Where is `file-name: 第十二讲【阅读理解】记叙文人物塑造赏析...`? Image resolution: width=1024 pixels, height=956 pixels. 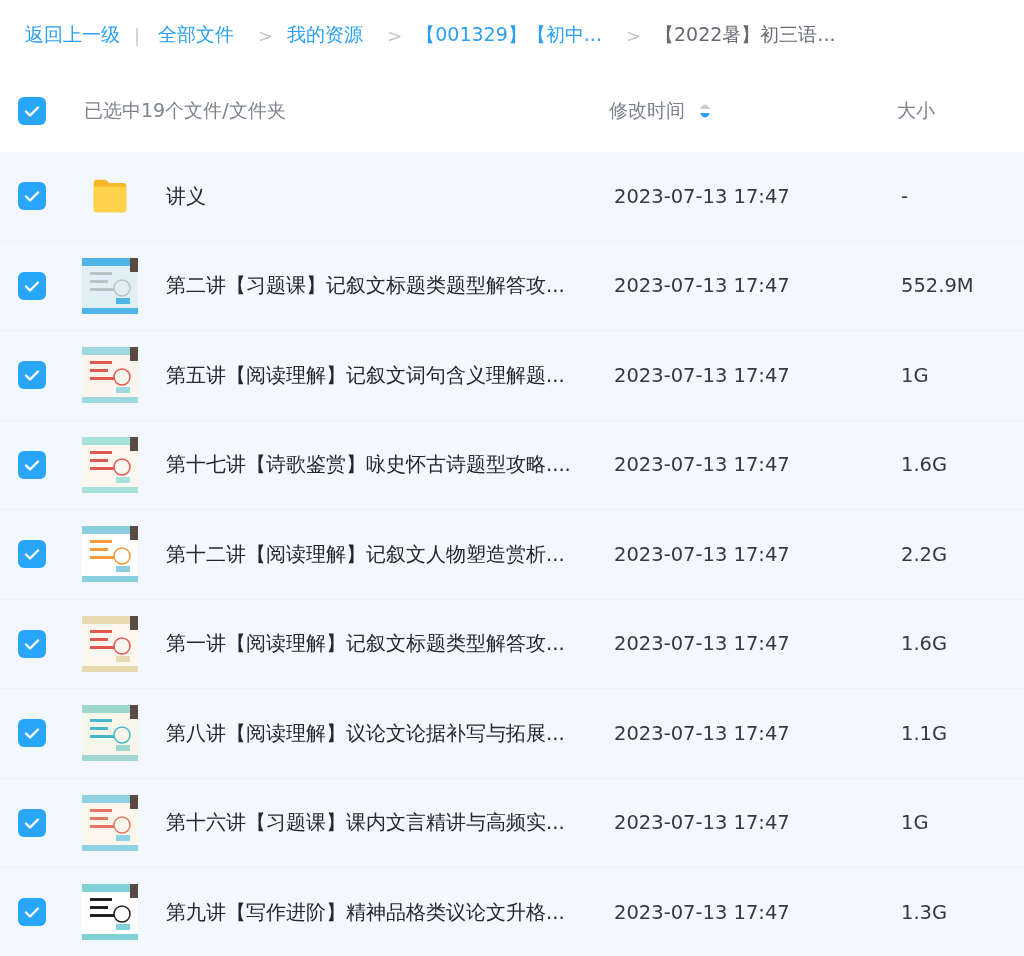
file-name: 第十二讲【阅读理解】记叙文人物塑造赏析... is located at coordinates (390, 554).